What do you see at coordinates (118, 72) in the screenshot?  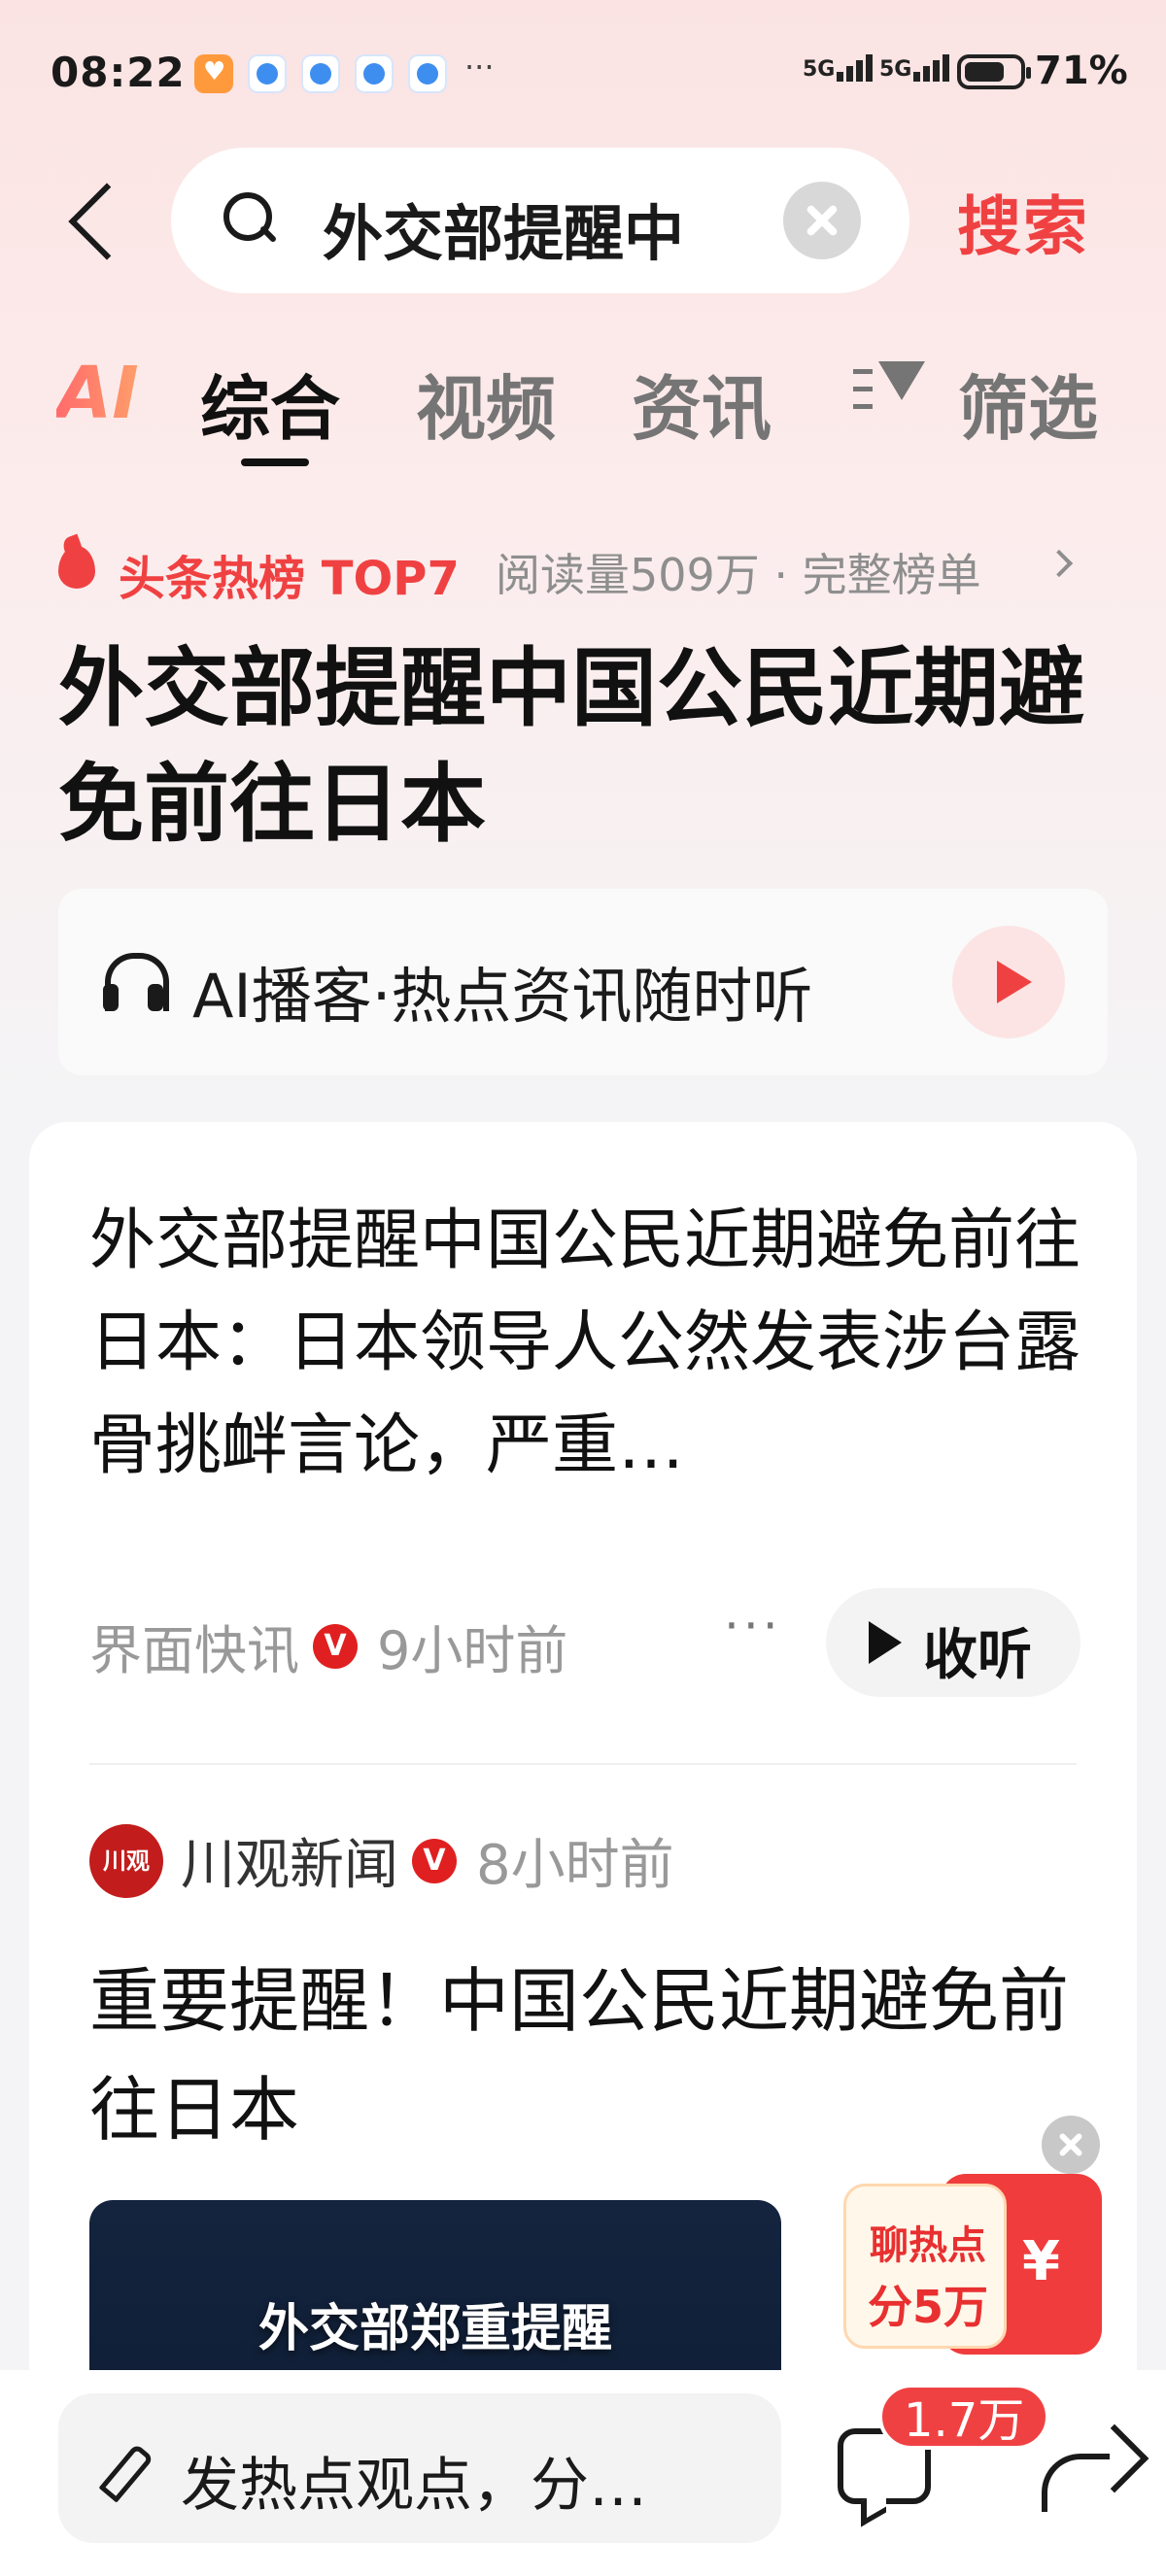 I see `status-time: 08:22` at bounding box center [118, 72].